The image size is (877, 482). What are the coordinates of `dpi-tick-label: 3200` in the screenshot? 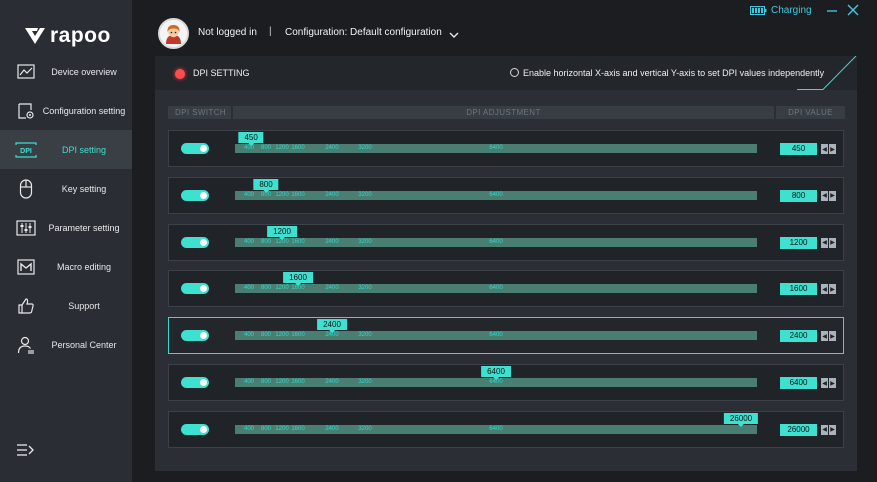 It's located at (365, 148).